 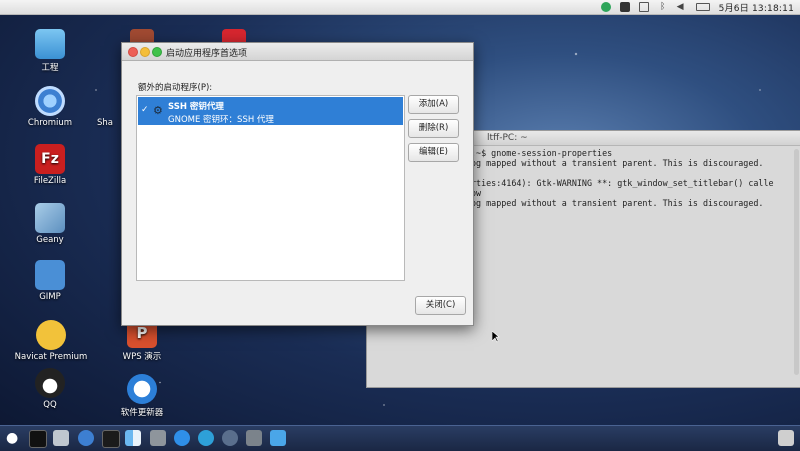 I want to click on desktop-icon-gimp: GIMP, so click(x=50, y=281).